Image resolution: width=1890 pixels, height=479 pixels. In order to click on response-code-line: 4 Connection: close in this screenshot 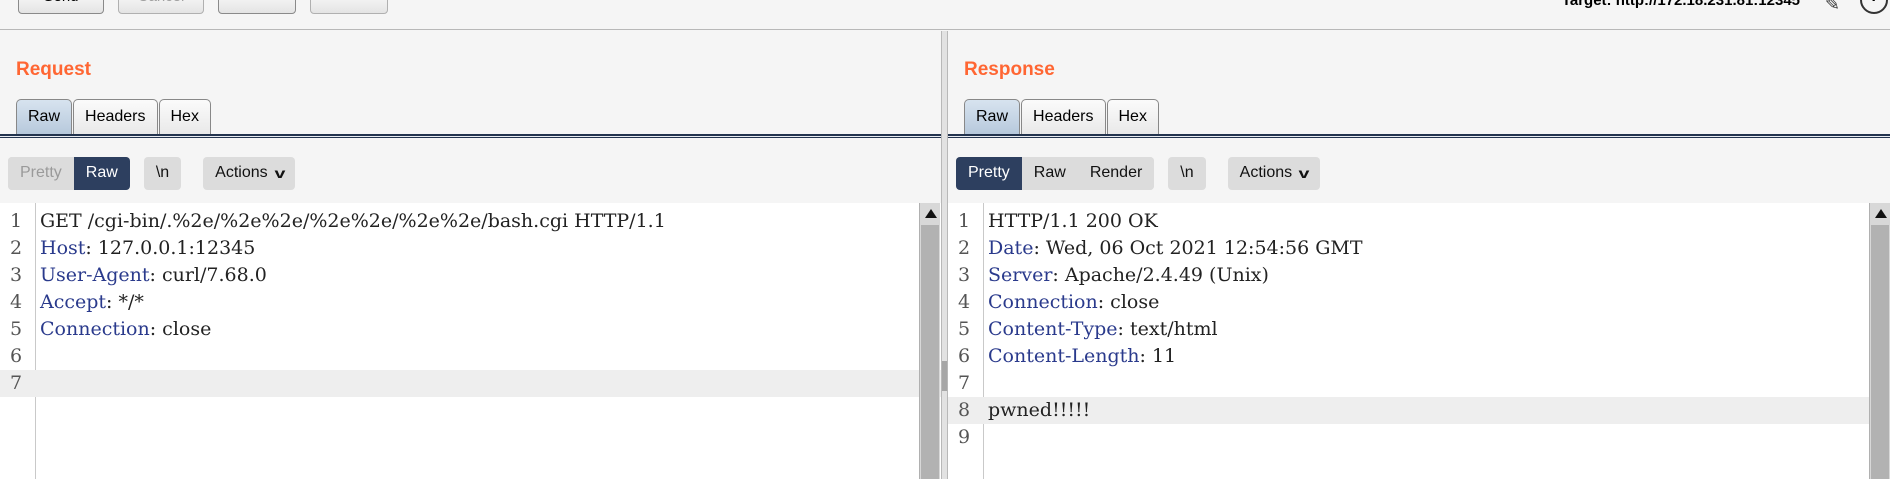, I will do `click(1419, 302)`.